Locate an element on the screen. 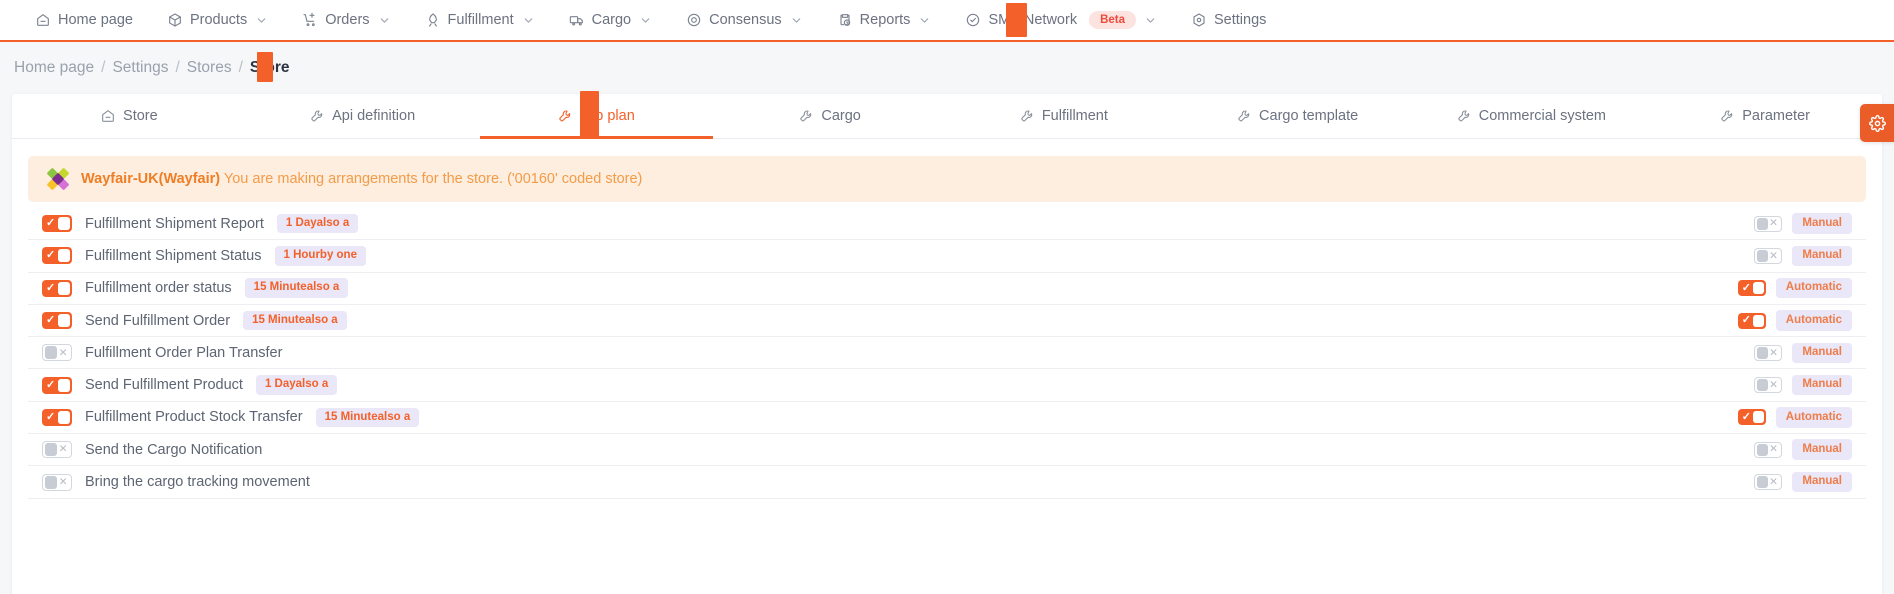 This screenshot has height=594, width=1894. tab-store: Store is located at coordinates (129, 116).